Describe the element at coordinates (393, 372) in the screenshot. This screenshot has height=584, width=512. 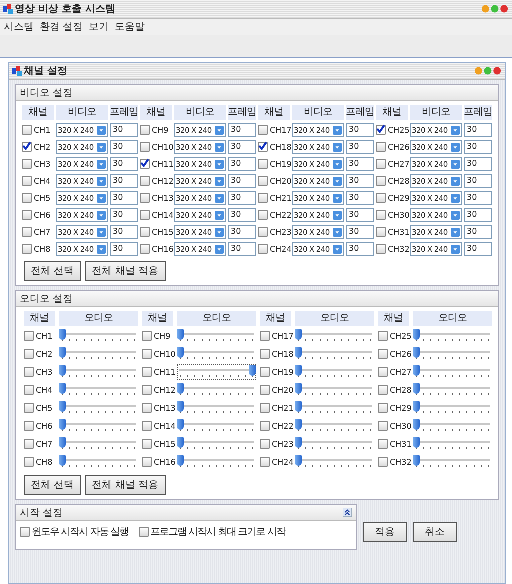
I see `channel-checkbox: CH27` at that location.